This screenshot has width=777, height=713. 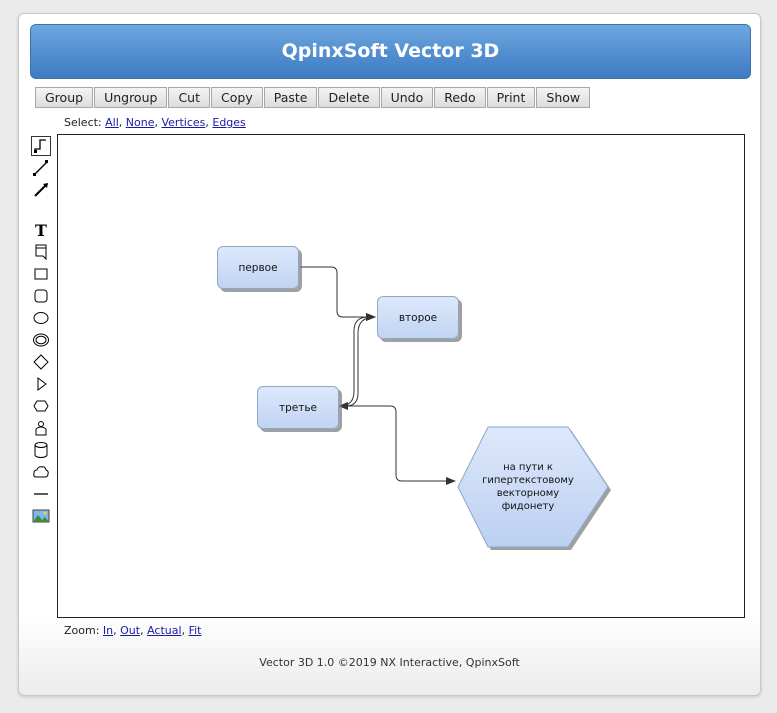 What do you see at coordinates (511, 97) in the screenshot?
I see `print-button: Print` at bounding box center [511, 97].